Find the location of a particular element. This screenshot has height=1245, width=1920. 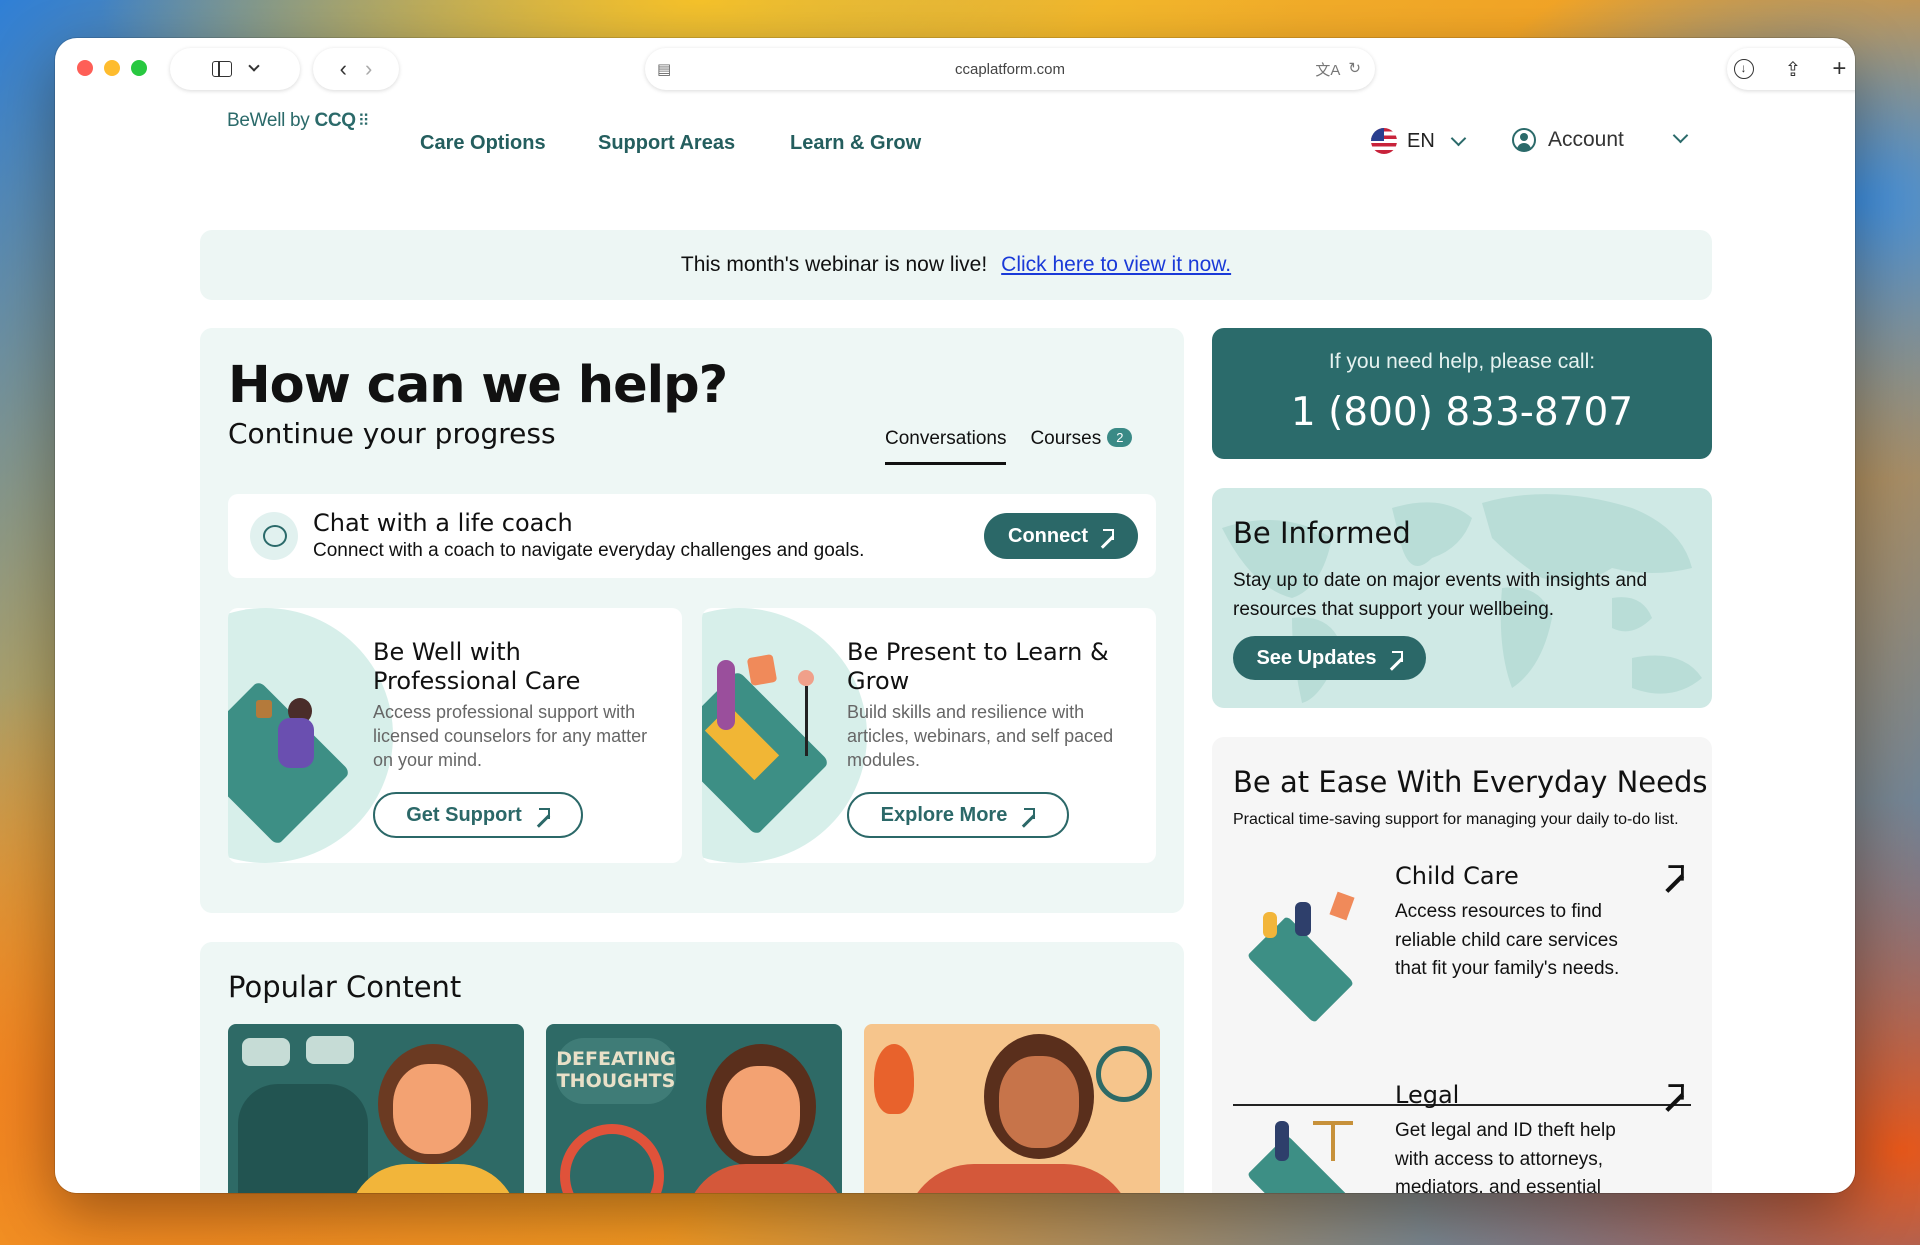

fire-icon is located at coordinates (894, 1079).